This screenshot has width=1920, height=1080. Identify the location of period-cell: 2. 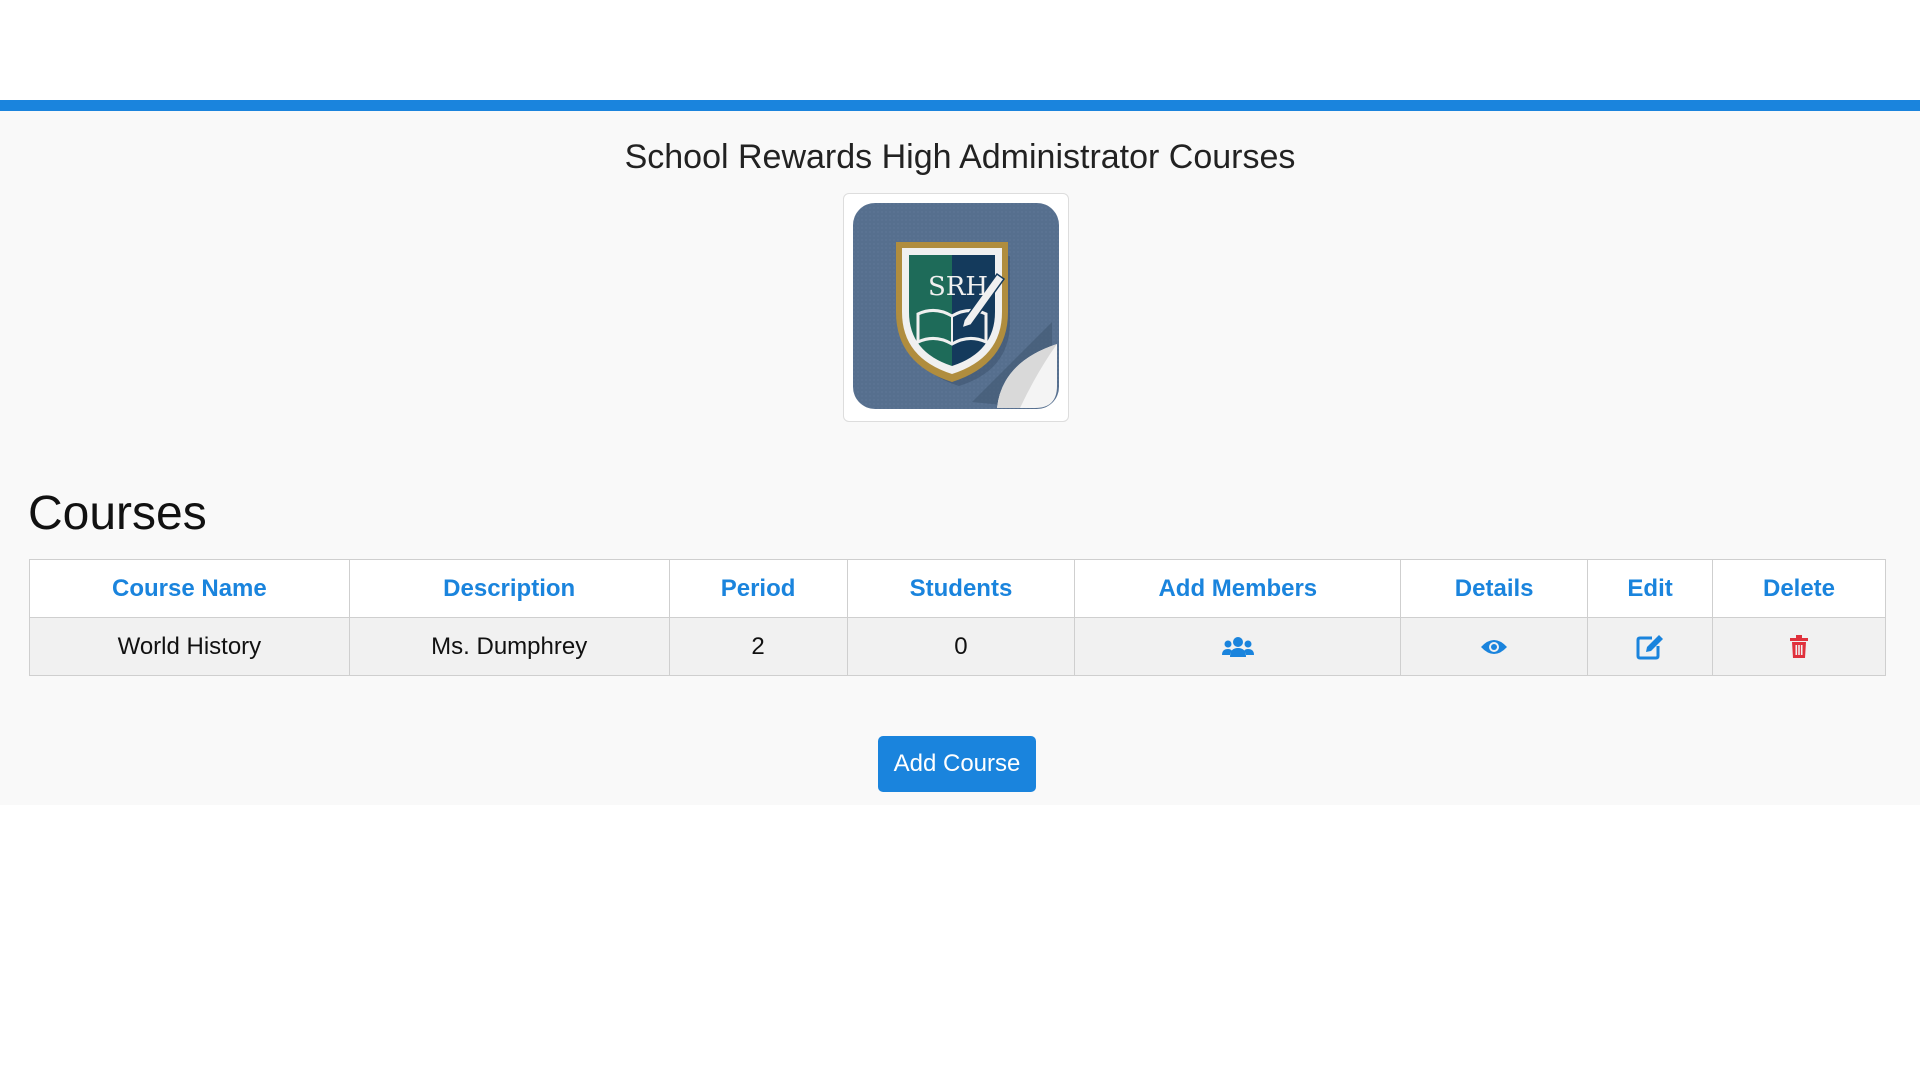
(758, 646).